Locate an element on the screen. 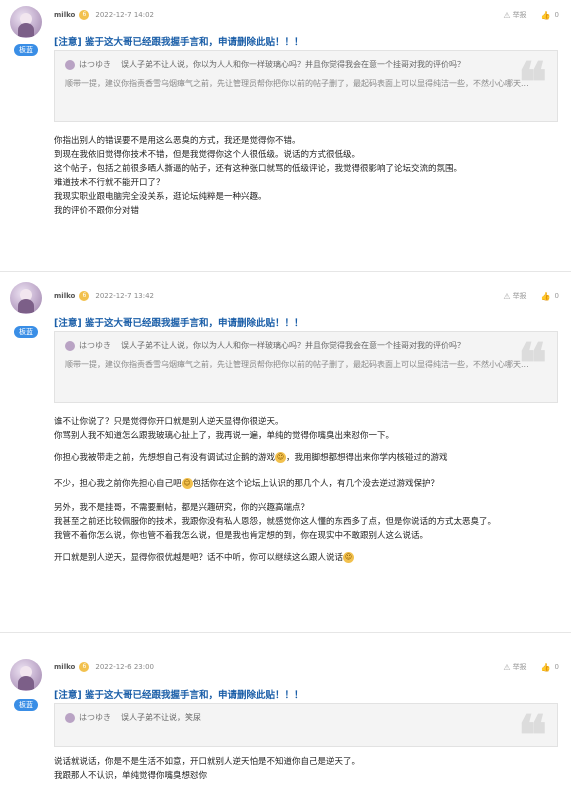 The height and width of the screenshot is (808, 571). post-paragraph: 我跟那人不认识，单纯觉得你嘴臭想怼你 is located at coordinates (131, 776).